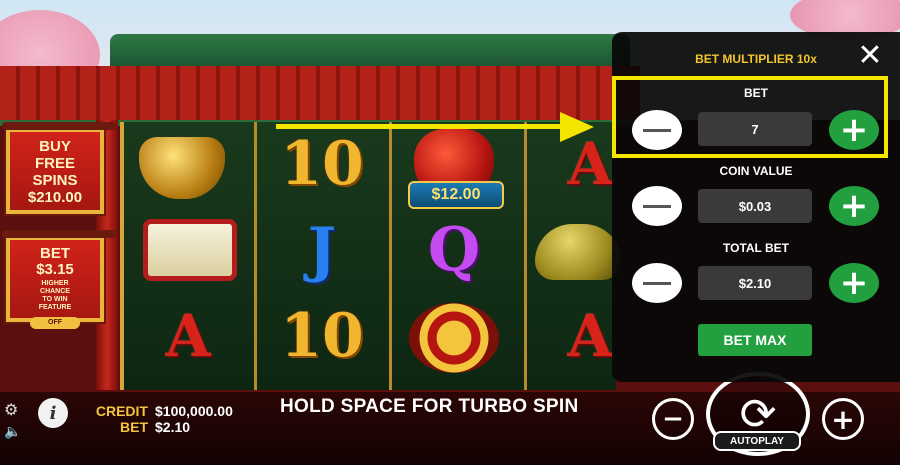 The width and height of the screenshot is (900, 465). What do you see at coordinates (55, 323) in the screenshot?
I see `ante-bet-toggle: OFF` at bounding box center [55, 323].